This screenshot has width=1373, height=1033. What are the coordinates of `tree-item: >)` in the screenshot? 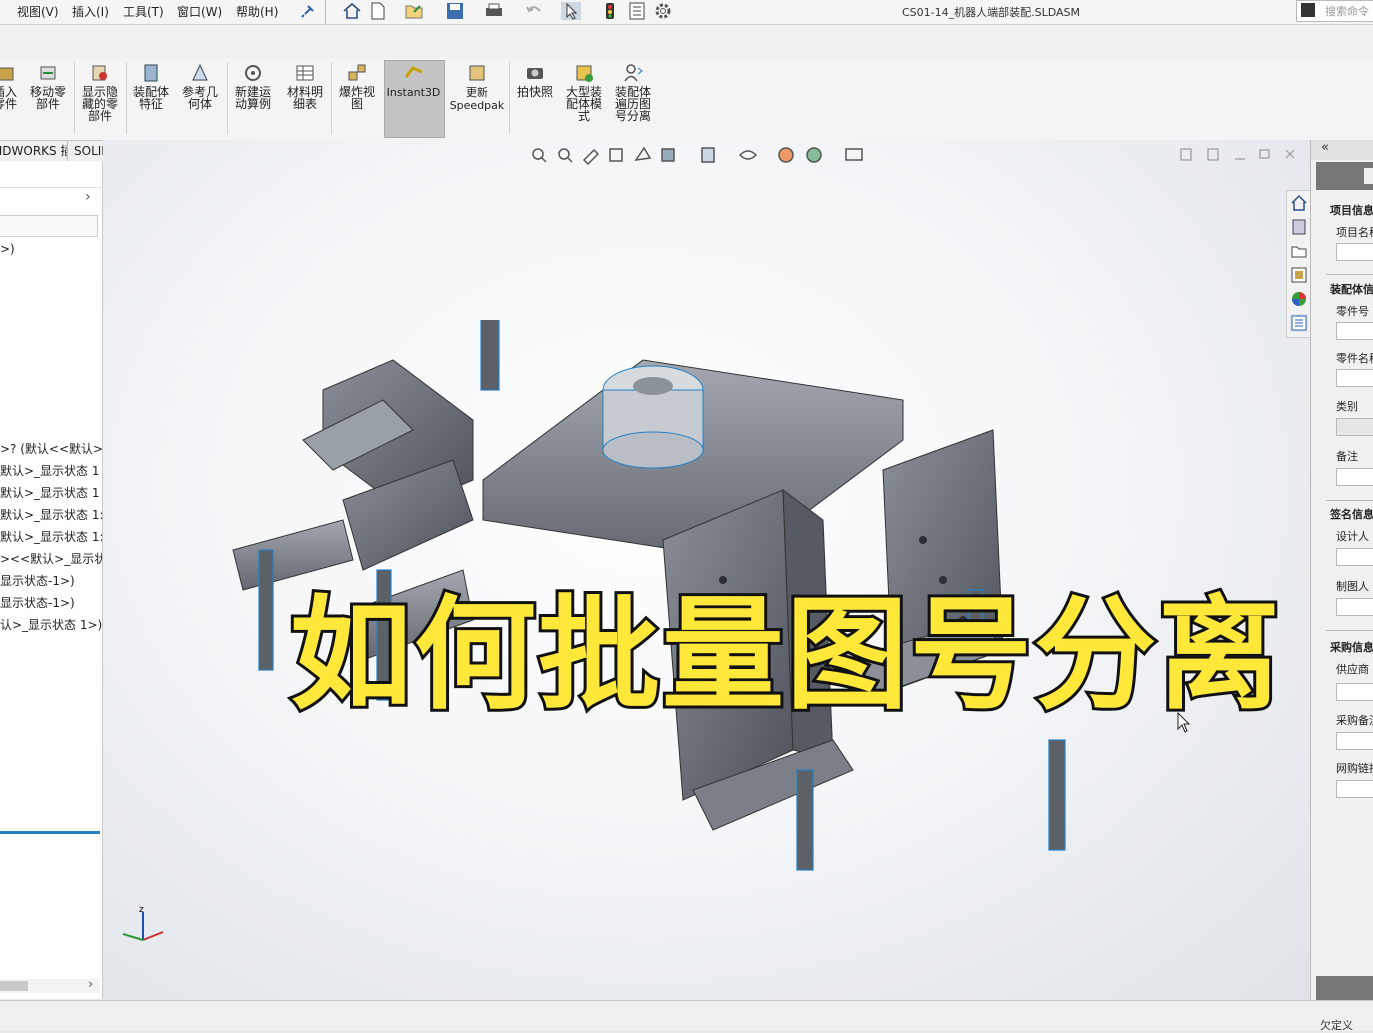 It's located at (7, 249).